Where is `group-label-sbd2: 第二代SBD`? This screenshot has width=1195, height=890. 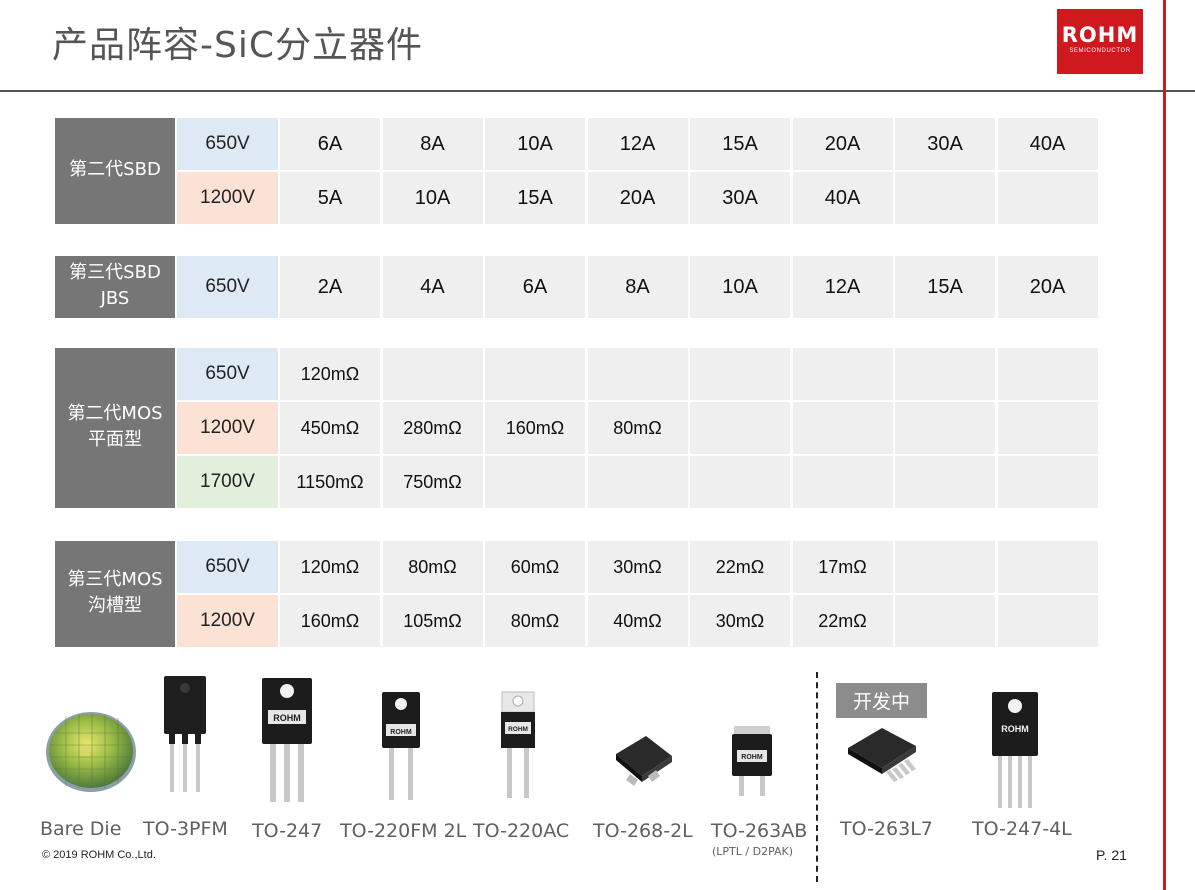 group-label-sbd2: 第二代SBD is located at coordinates (115, 171).